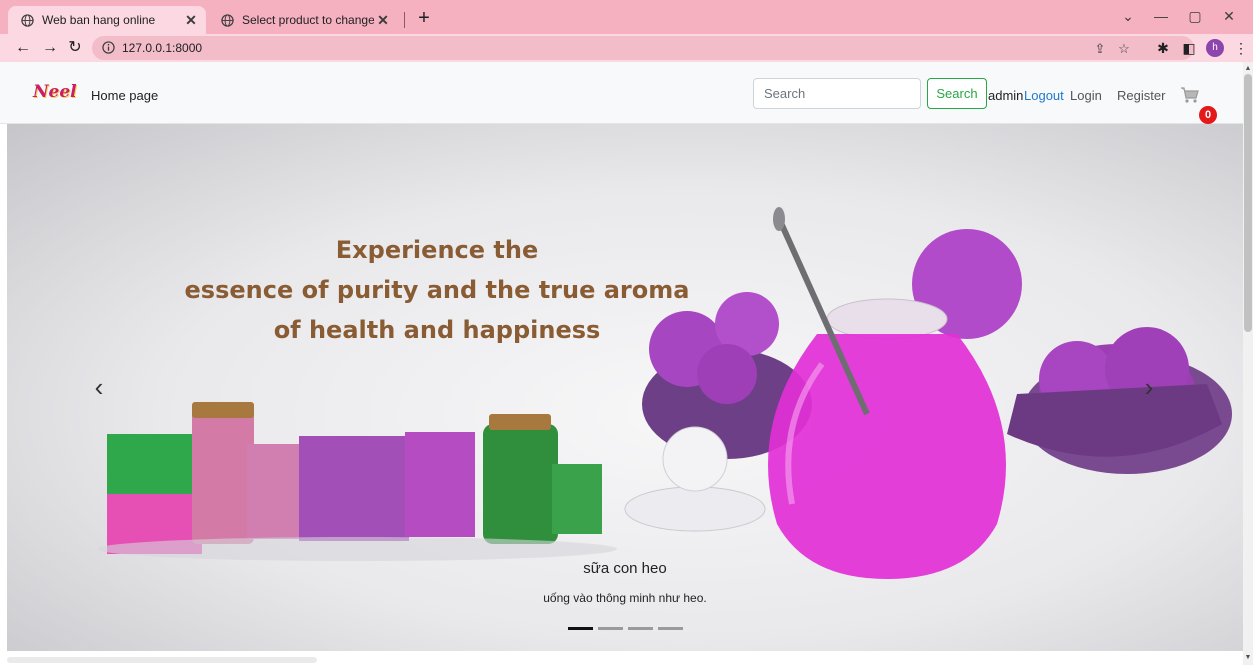 The width and height of the screenshot is (1253, 665). I want to click on menu-icon: ⋮, so click(1241, 48).